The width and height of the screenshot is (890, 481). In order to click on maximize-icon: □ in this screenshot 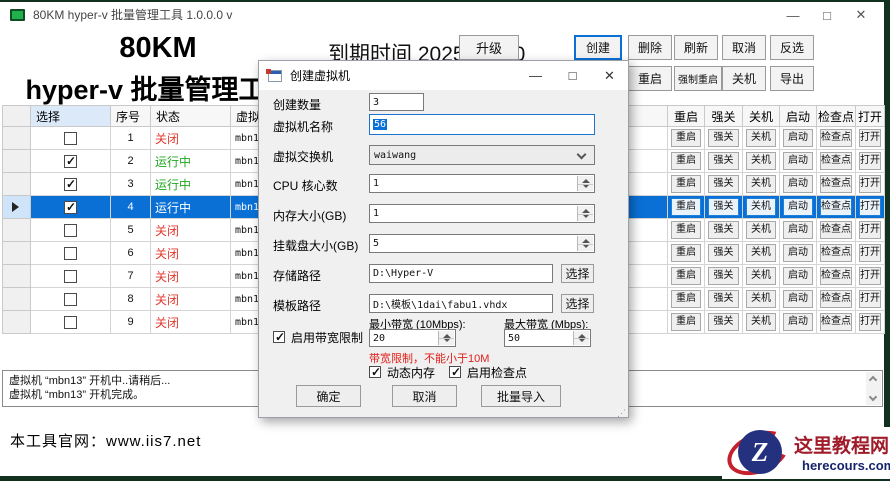, I will do `click(827, 15)`.